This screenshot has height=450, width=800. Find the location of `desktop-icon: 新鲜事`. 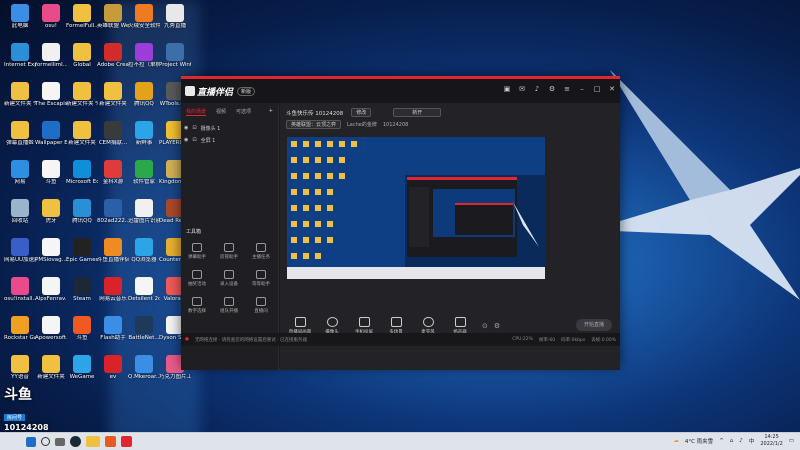

desktop-icon: 新鲜事 is located at coordinates (144, 141).